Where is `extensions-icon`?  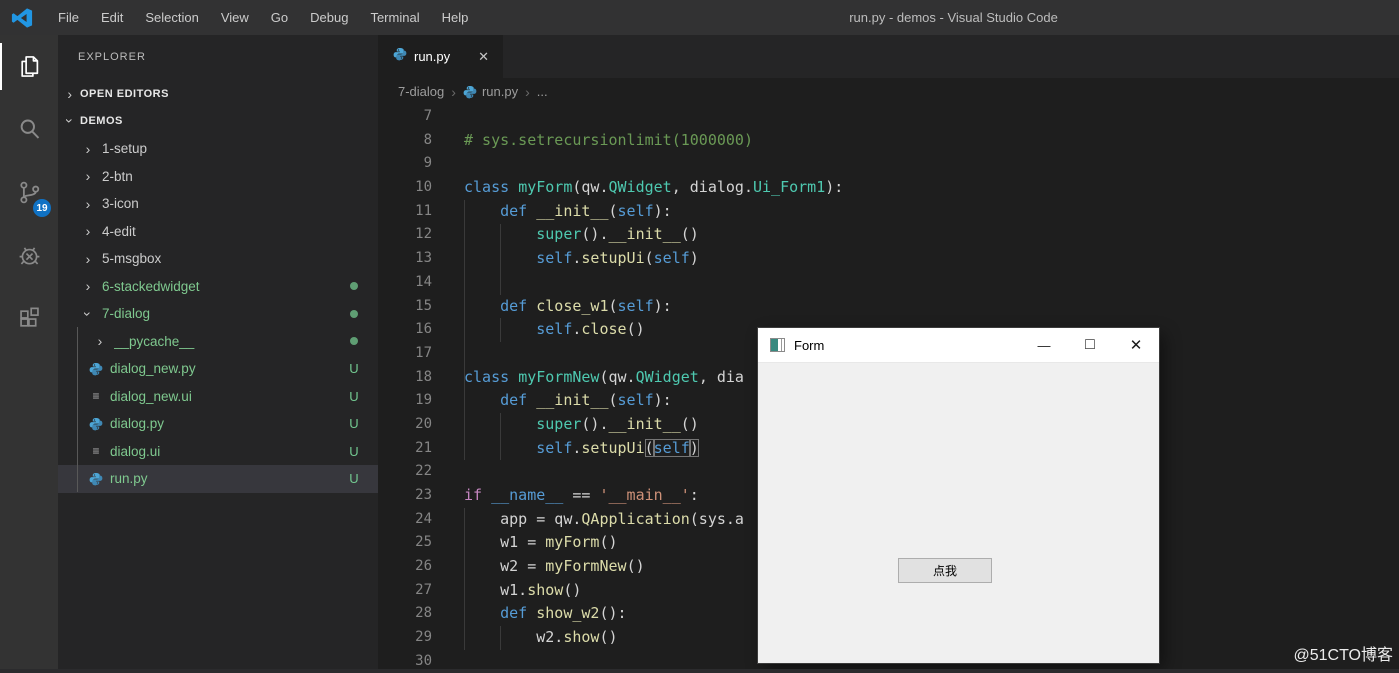 extensions-icon is located at coordinates (29, 318).